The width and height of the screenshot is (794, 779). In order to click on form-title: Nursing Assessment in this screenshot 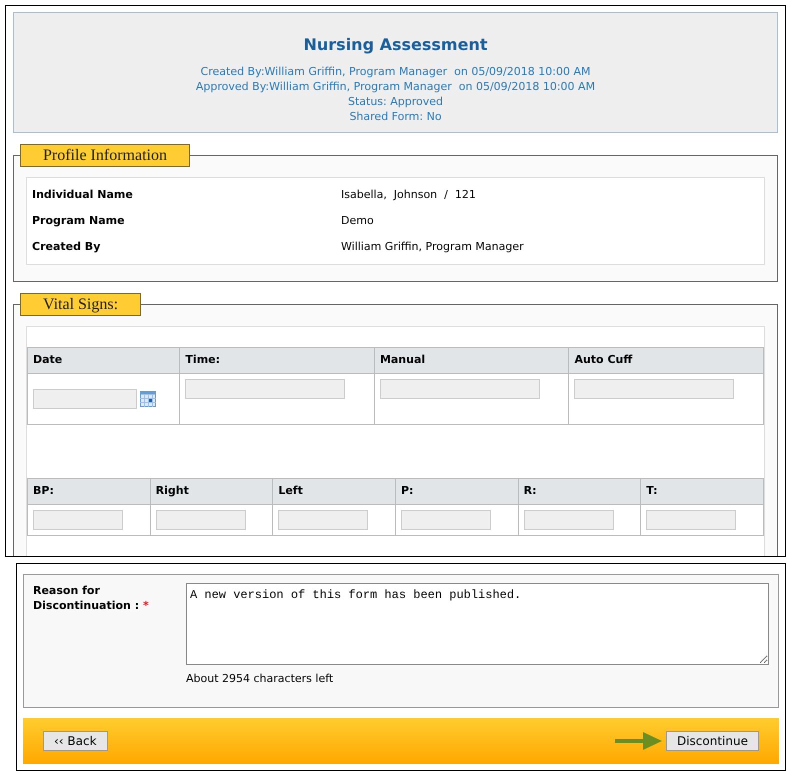, I will do `click(395, 45)`.